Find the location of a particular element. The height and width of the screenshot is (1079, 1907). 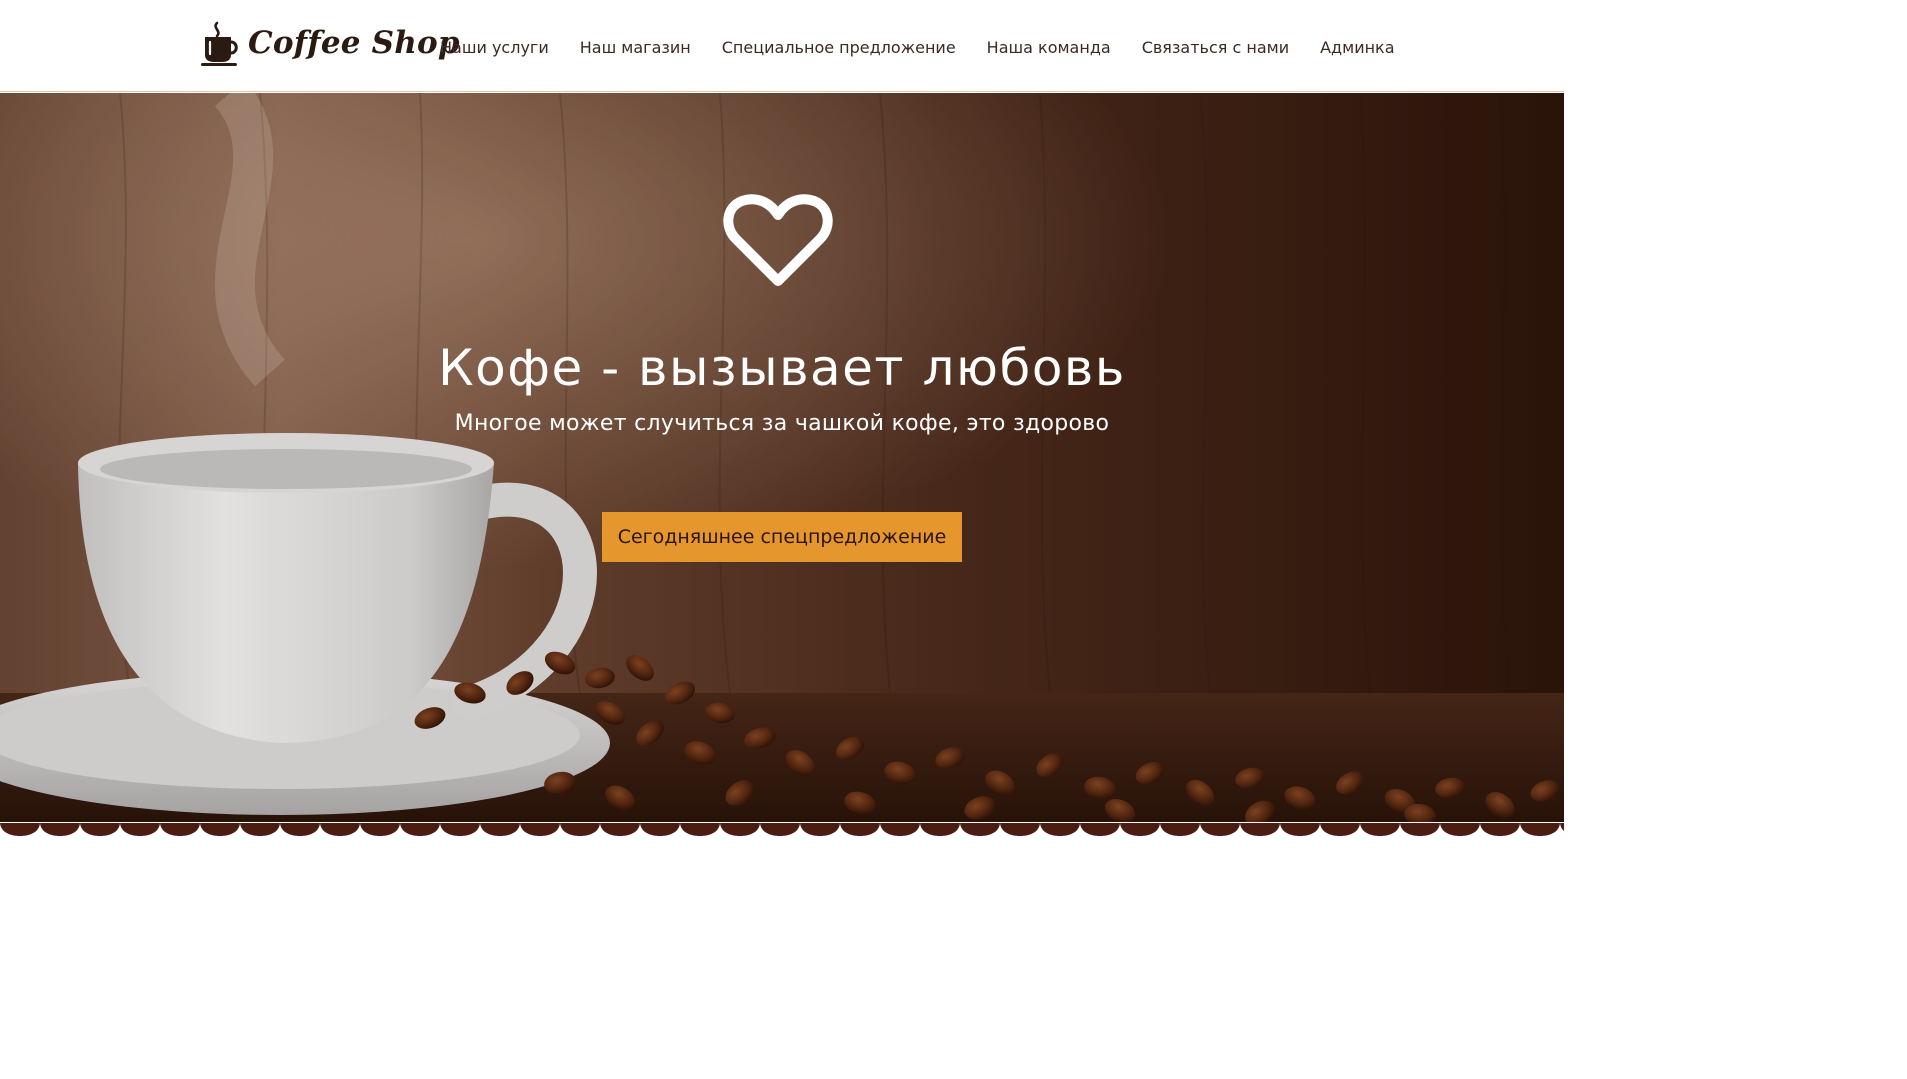

brand-logo-link: Coffee Shop is located at coordinates (330, 43).